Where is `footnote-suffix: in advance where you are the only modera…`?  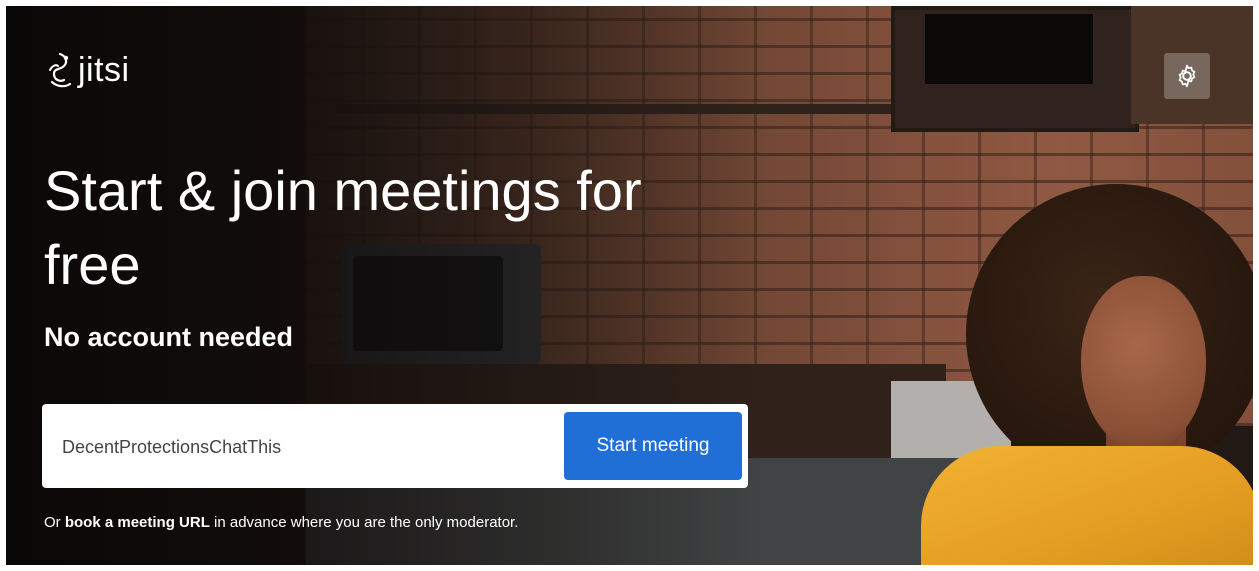 footnote-suffix: in advance where you are the only modera… is located at coordinates (364, 522).